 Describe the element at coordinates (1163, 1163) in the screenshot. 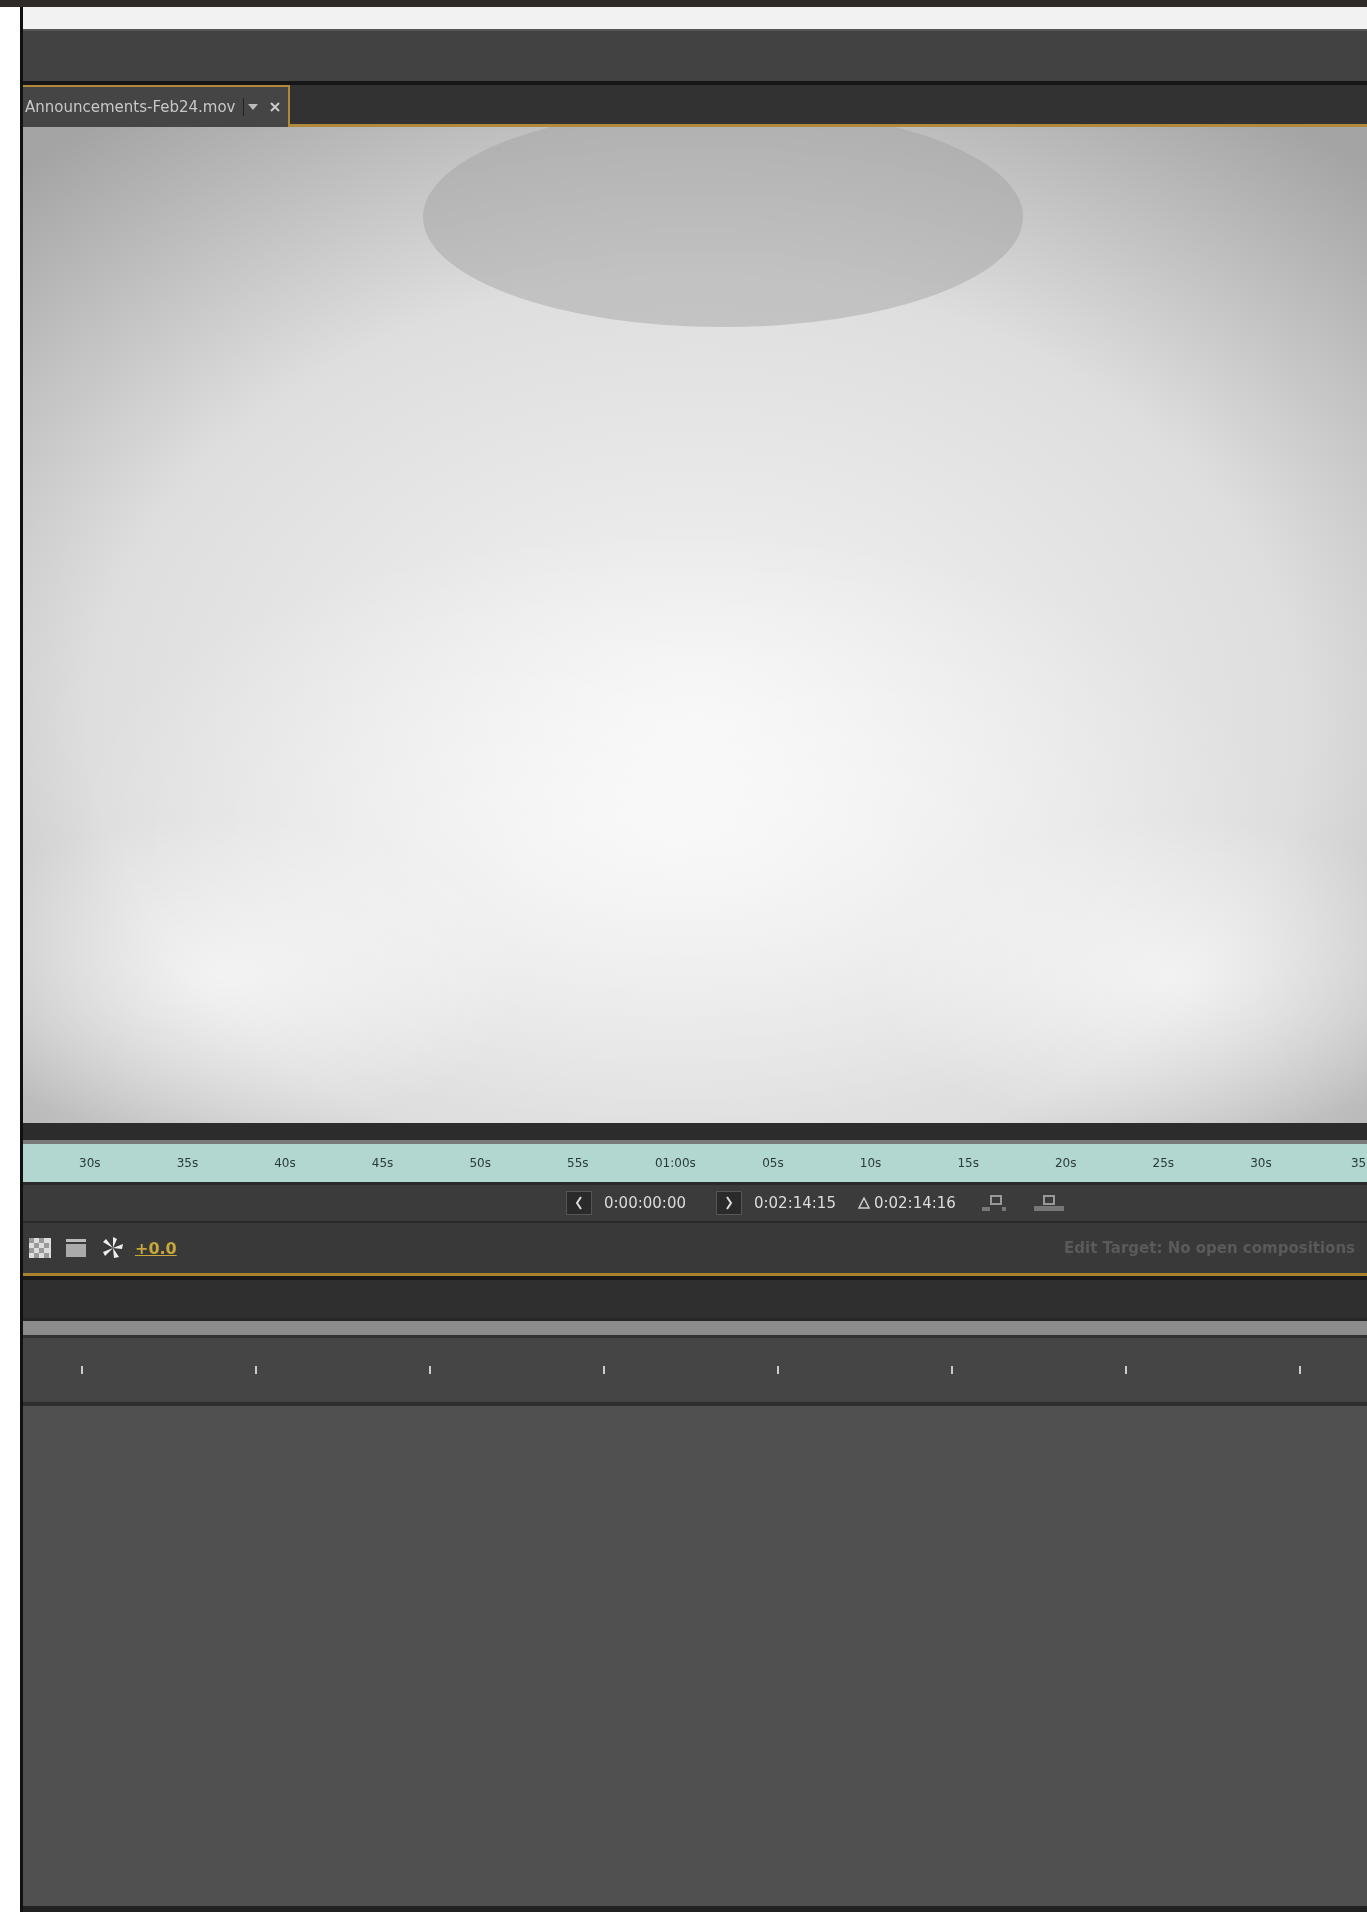

I see `ruler-label: 25s` at that location.